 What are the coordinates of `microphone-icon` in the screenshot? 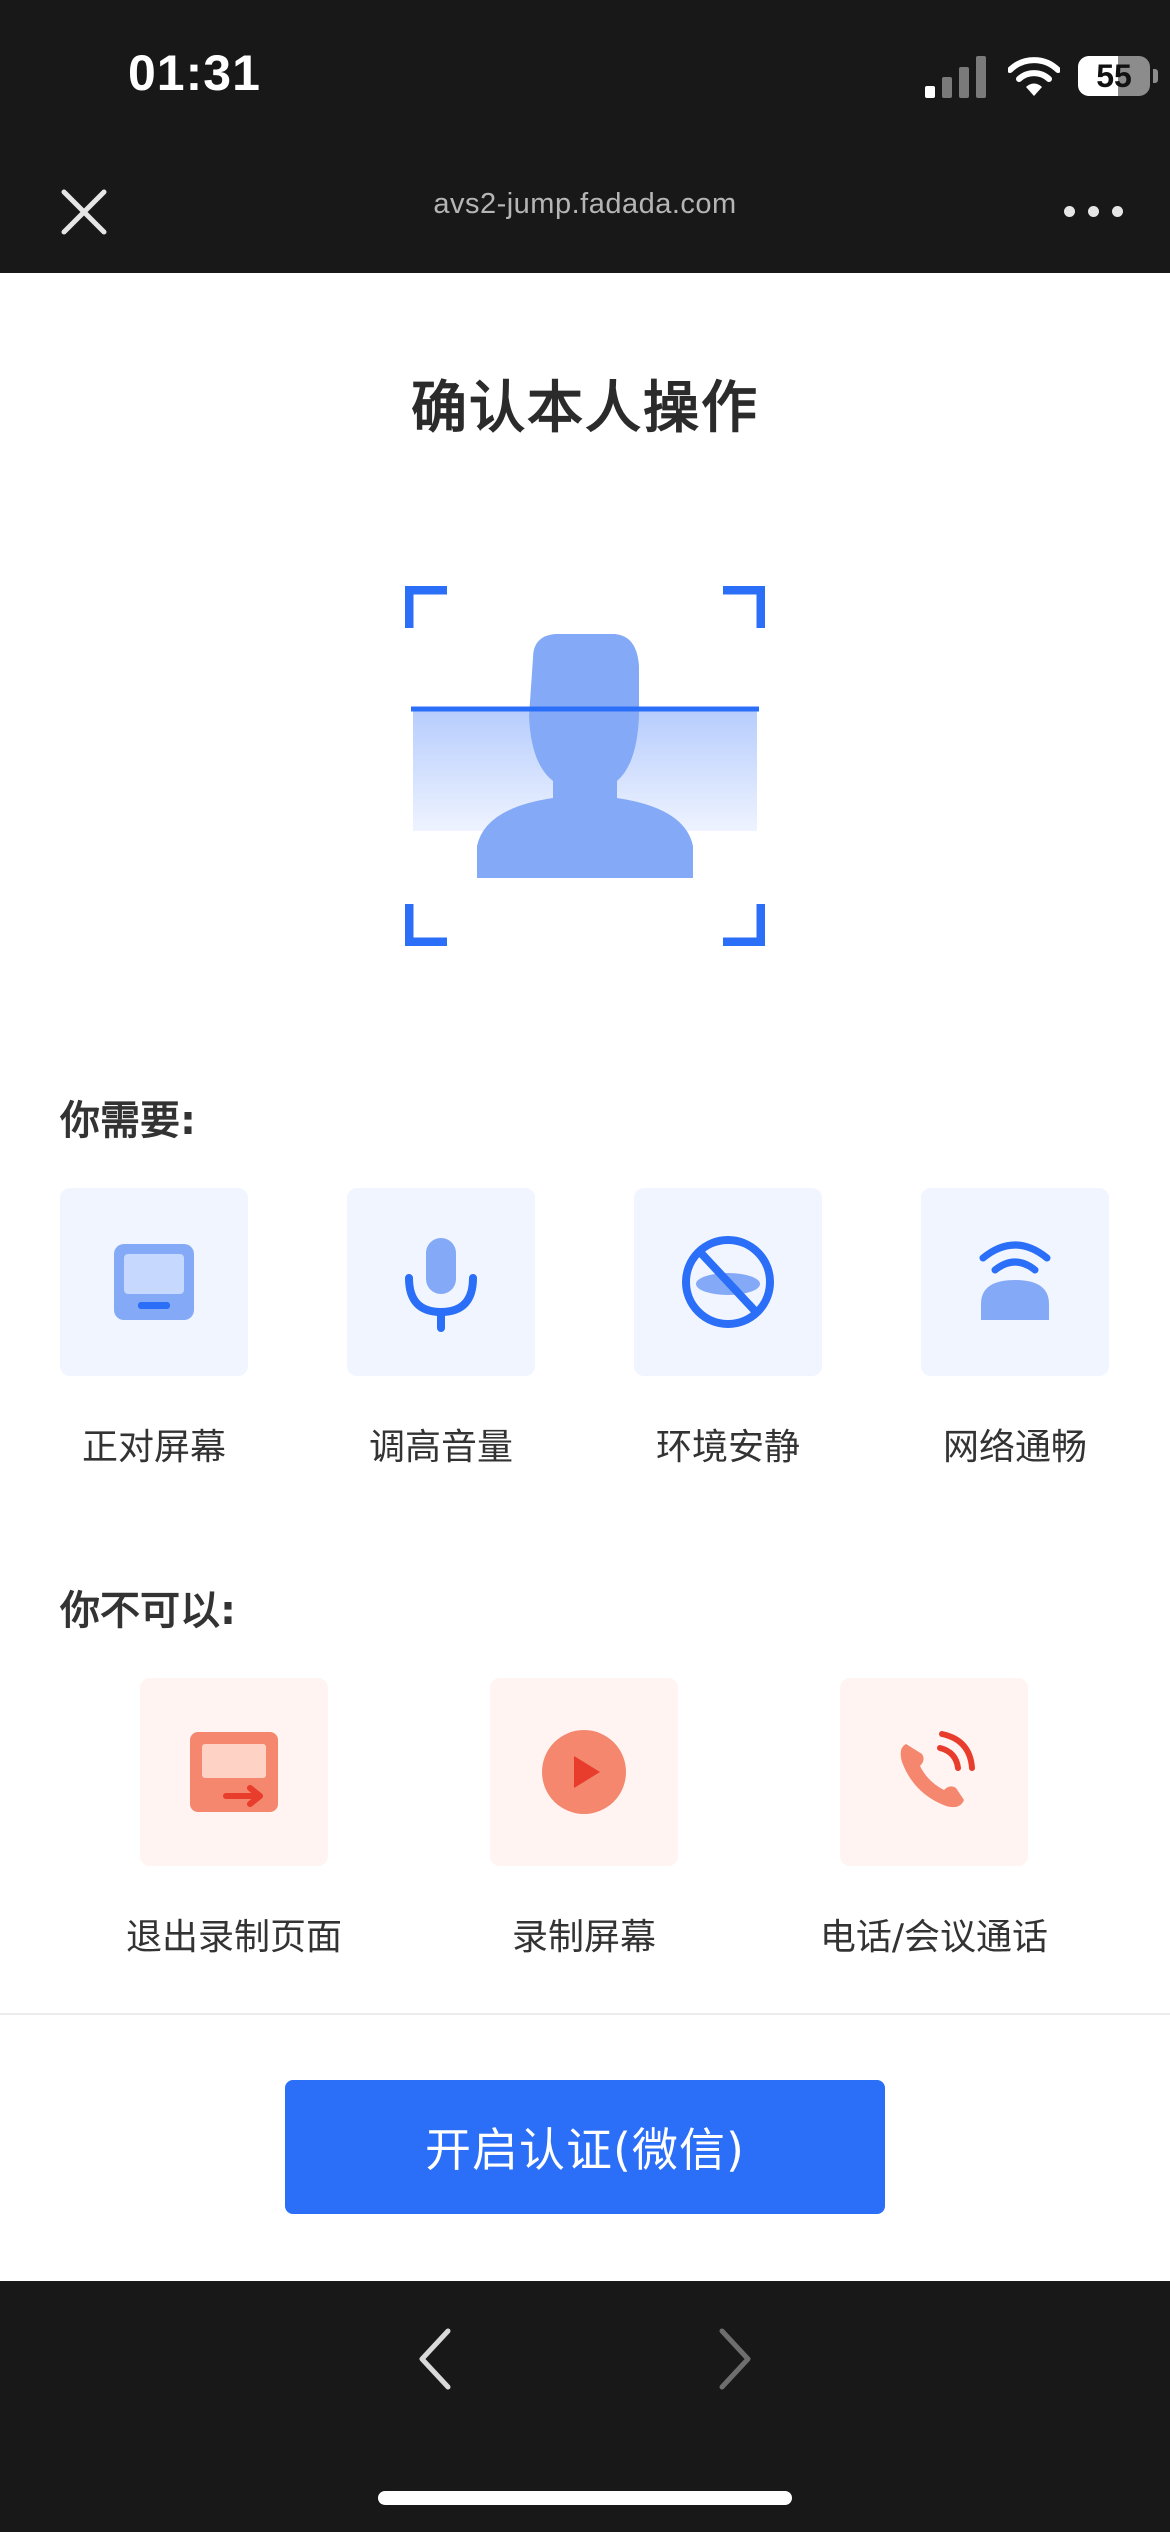 It's located at (441, 1285).